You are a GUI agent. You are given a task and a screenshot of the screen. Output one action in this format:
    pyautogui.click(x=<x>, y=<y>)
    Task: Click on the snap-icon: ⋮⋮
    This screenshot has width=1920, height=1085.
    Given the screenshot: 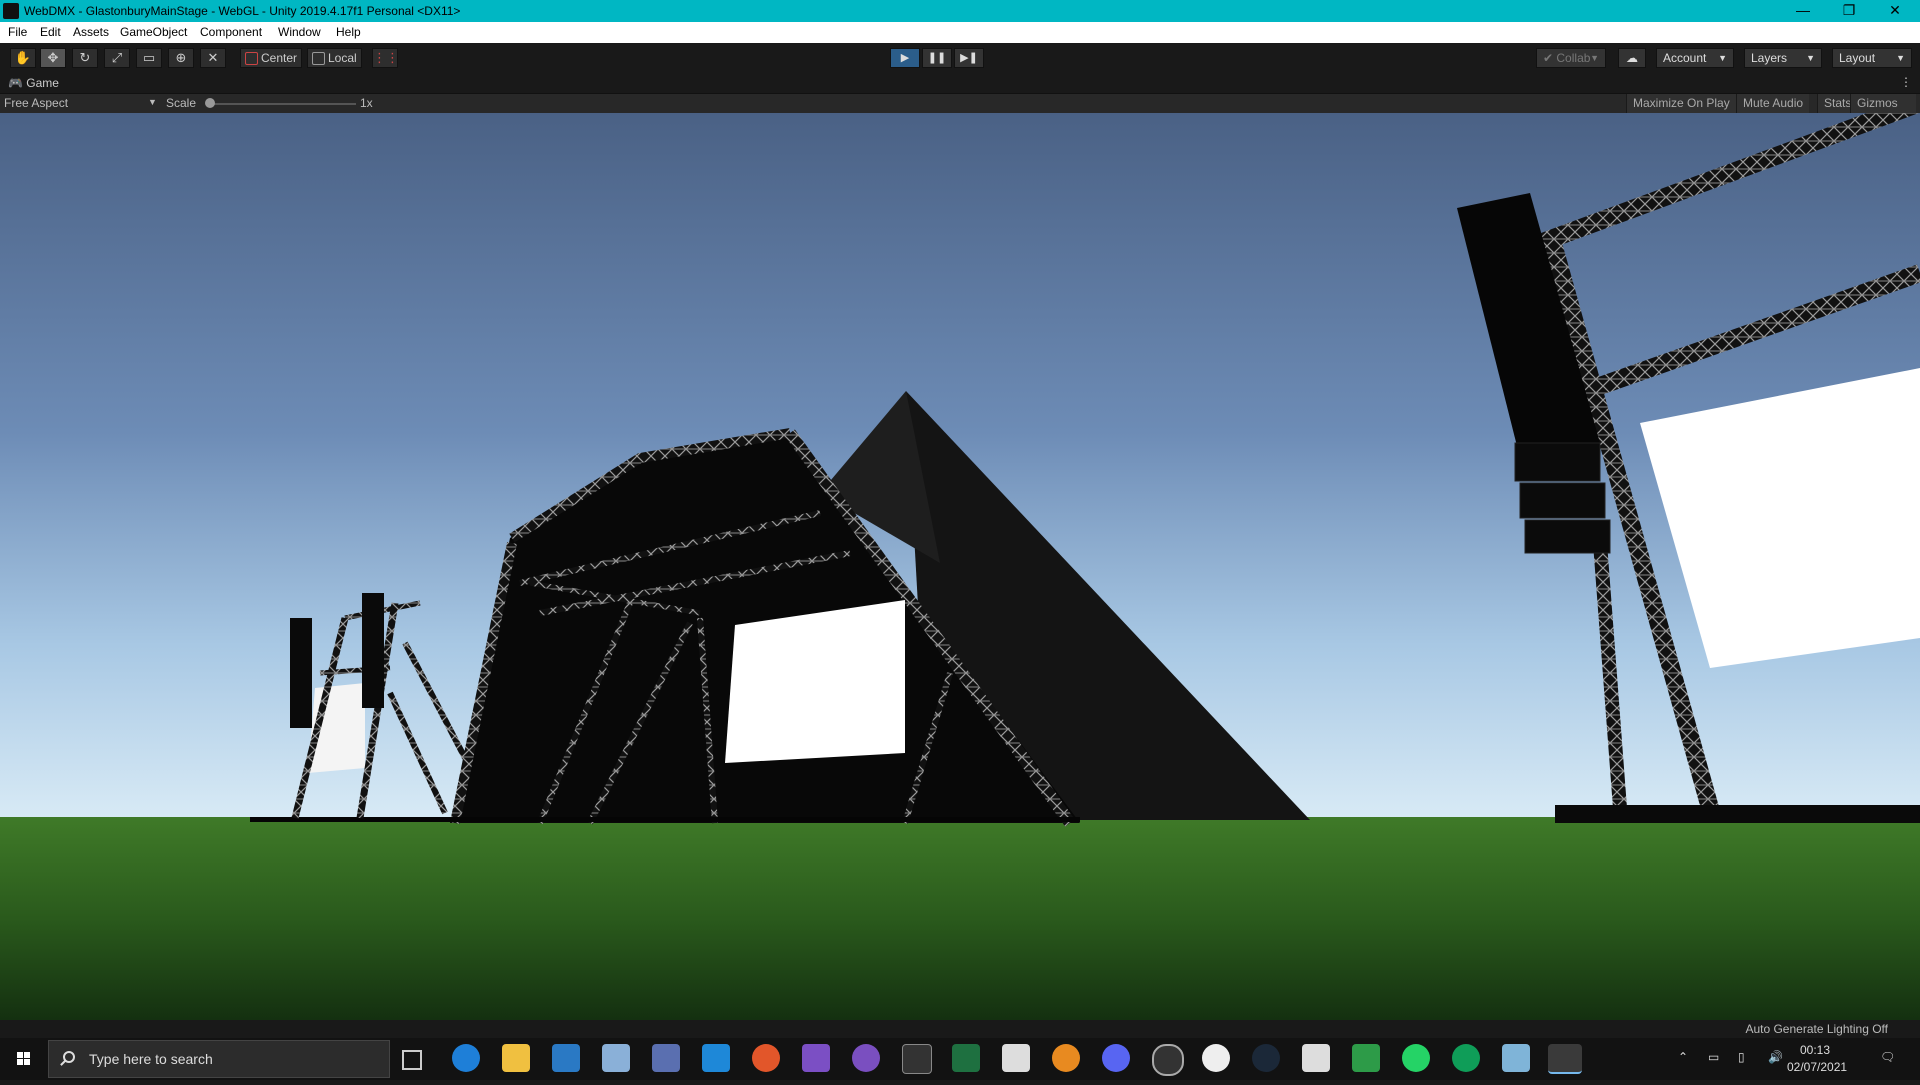 What is the action you would take?
    pyautogui.click(x=385, y=58)
    